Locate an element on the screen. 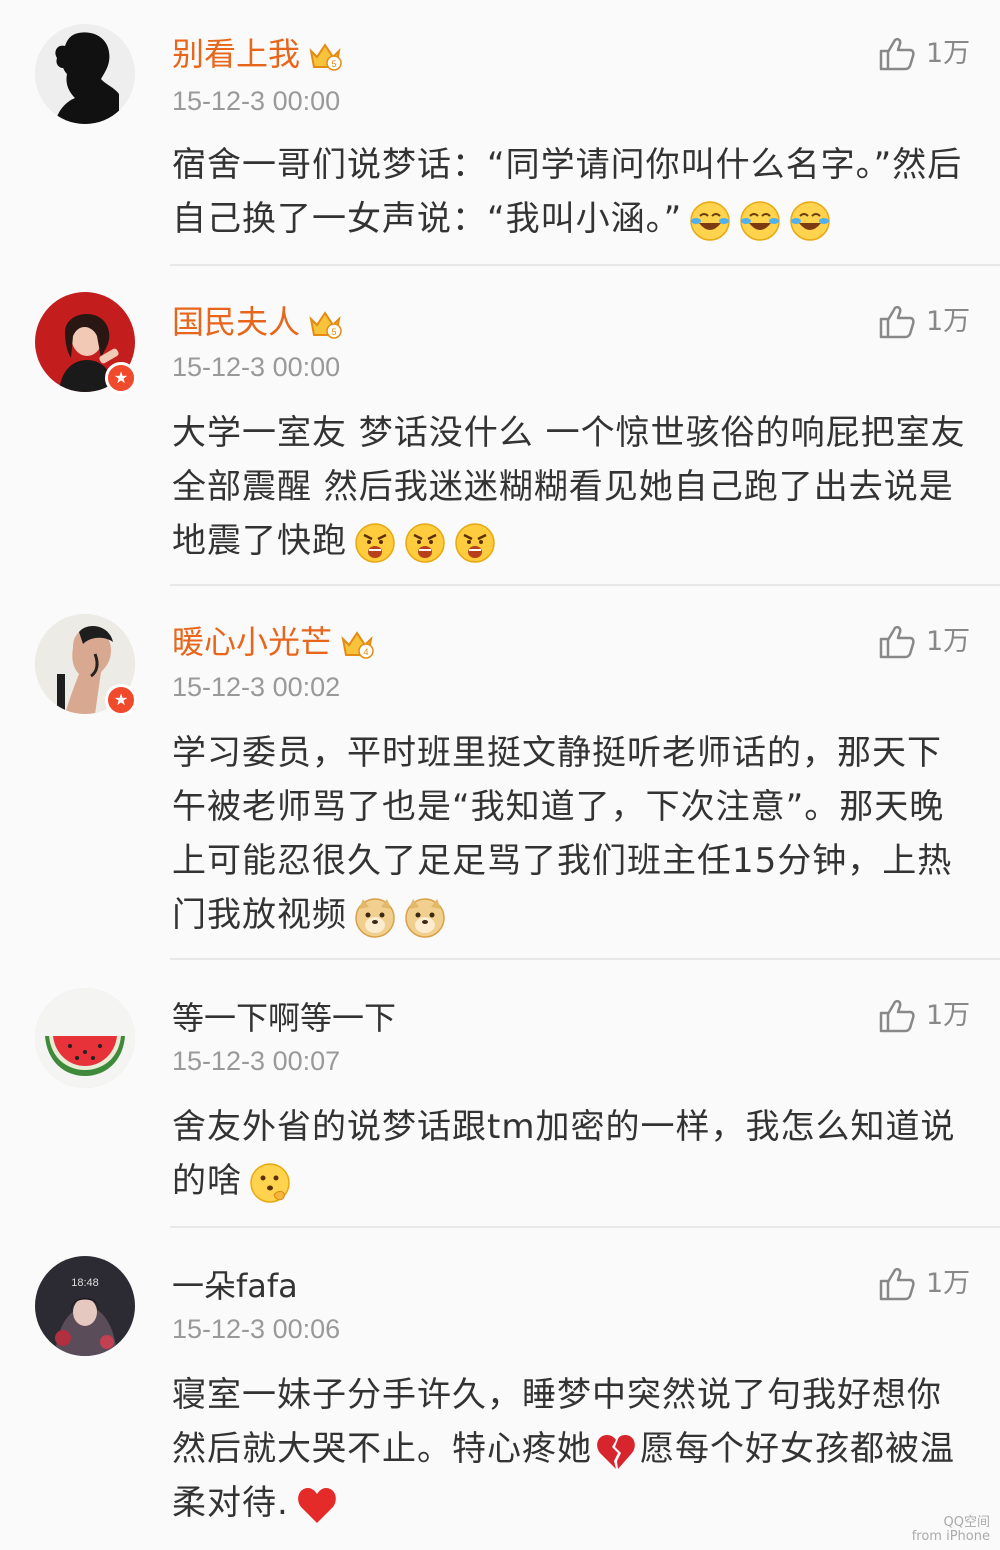 The image size is (1000, 1550). username: 等一下啊等一下 is located at coordinates (284, 1018).